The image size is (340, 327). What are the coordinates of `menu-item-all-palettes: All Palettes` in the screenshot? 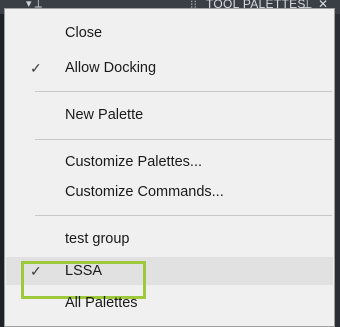 It's located at (169, 303).